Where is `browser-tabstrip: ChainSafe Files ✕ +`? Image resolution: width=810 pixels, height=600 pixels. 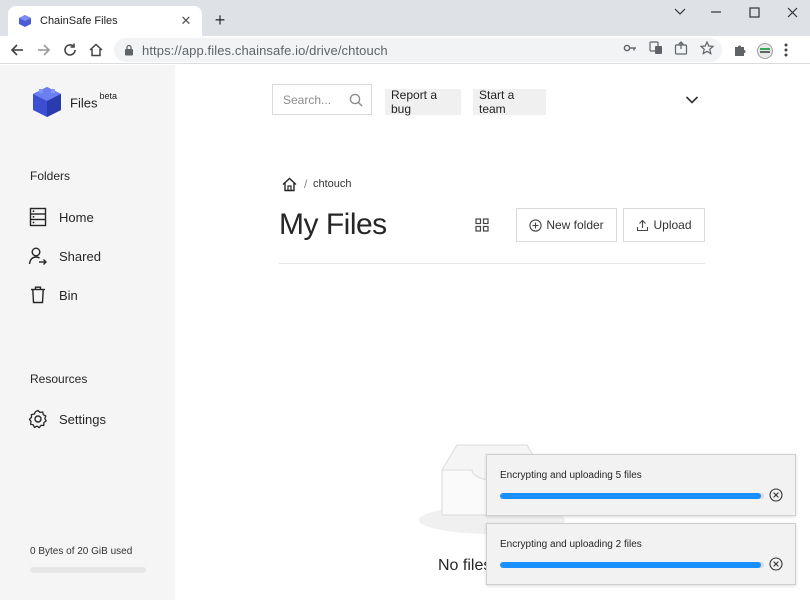 browser-tabstrip: ChainSafe Files ✕ + is located at coordinates (405, 18).